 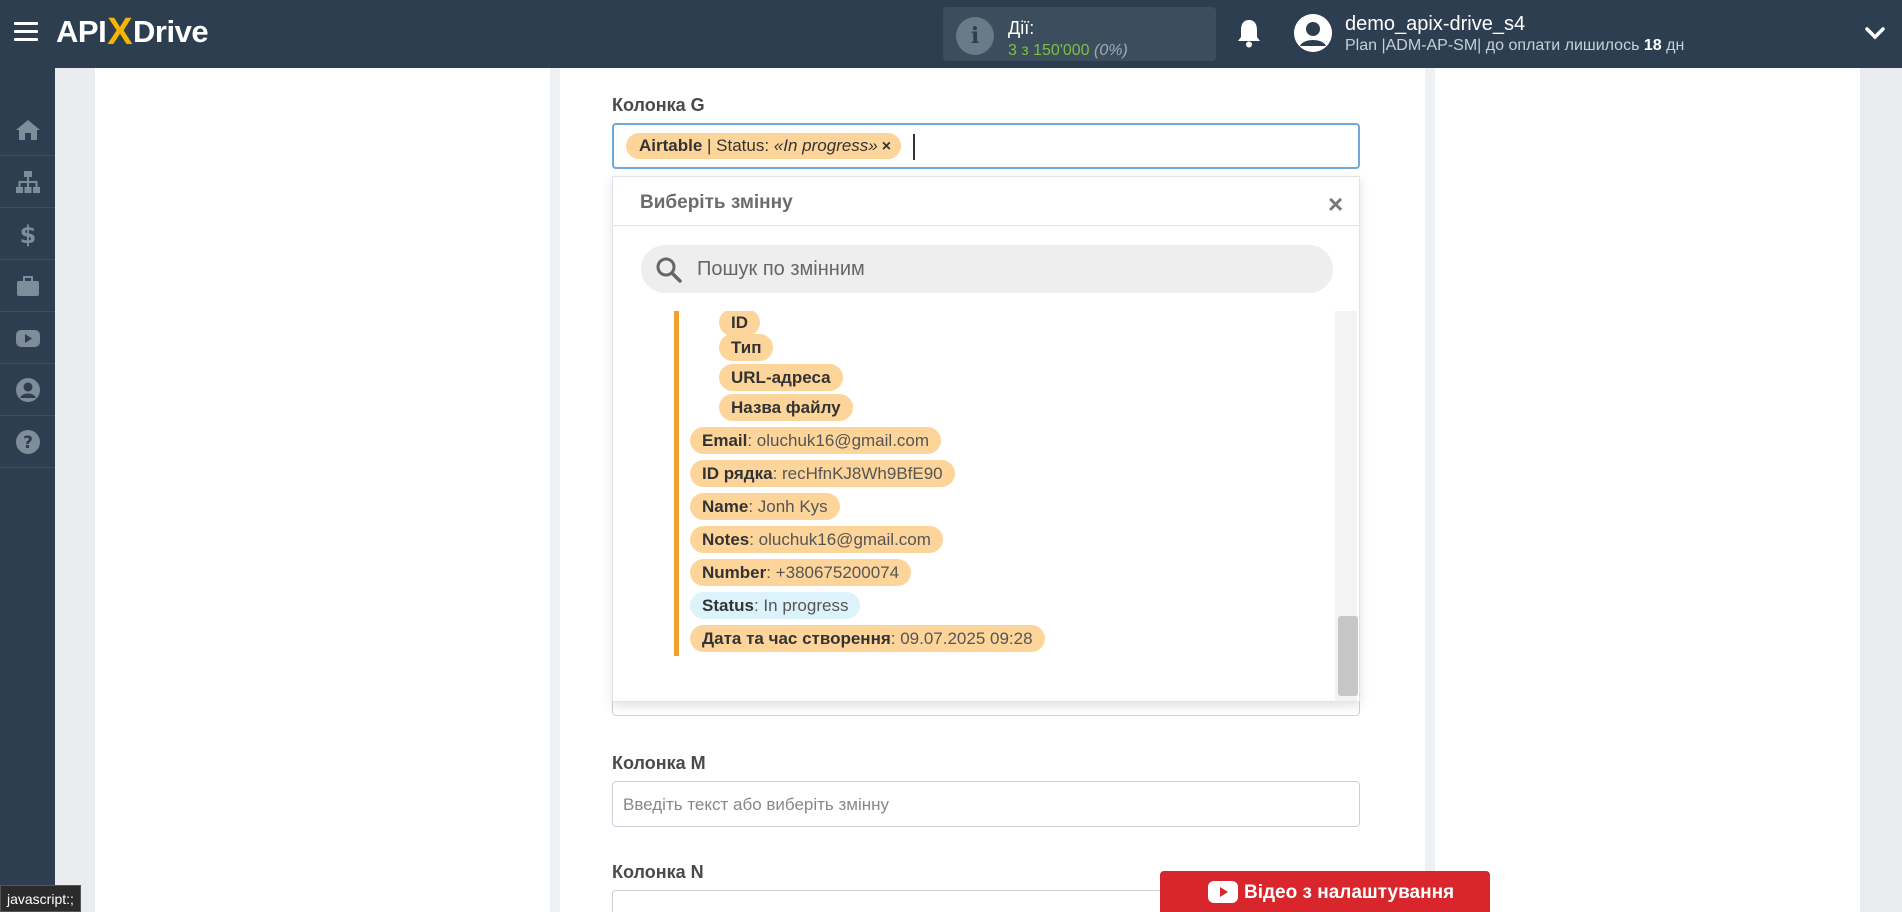 What do you see at coordinates (1335, 204) in the screenshot?
I see `close-icon: ×` at bounding box center [1335, 204].